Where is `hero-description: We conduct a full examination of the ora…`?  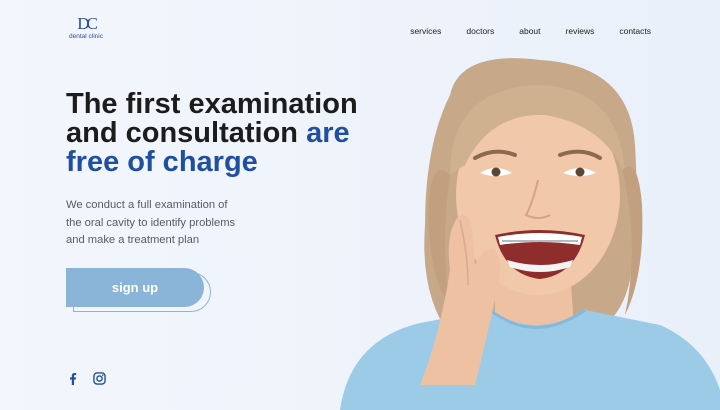 hero-description: We conduct a full examination of the ora… is located at coordinates (166, 223).